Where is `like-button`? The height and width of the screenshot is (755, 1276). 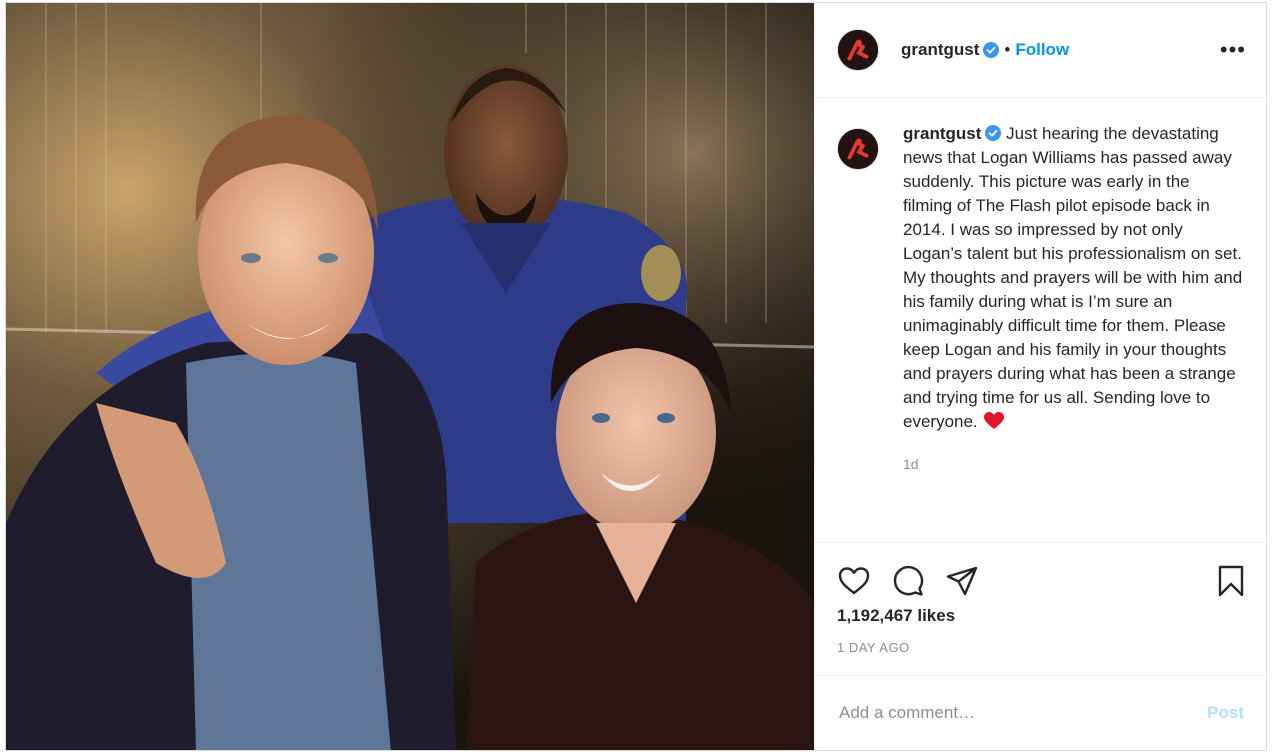
like-button is located at coordinates (854, 581).